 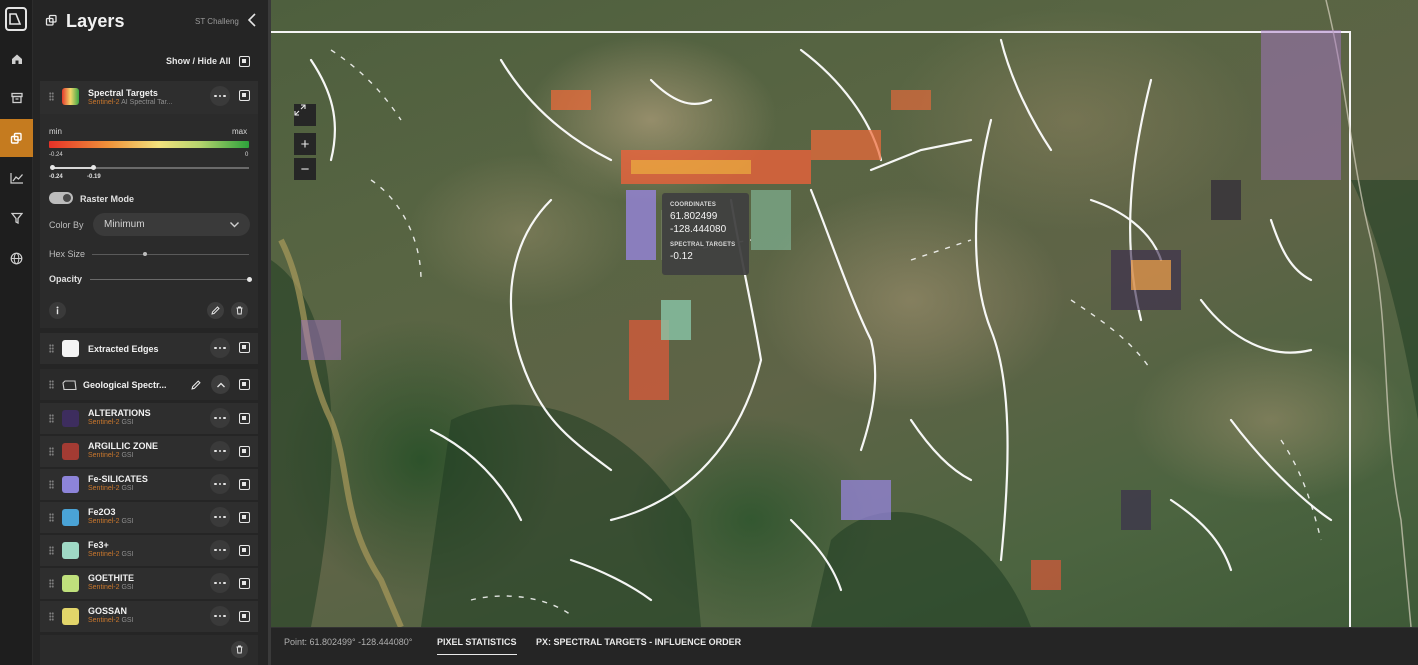 I want to click on range-high-value: 0, so click(x=247, y=155).